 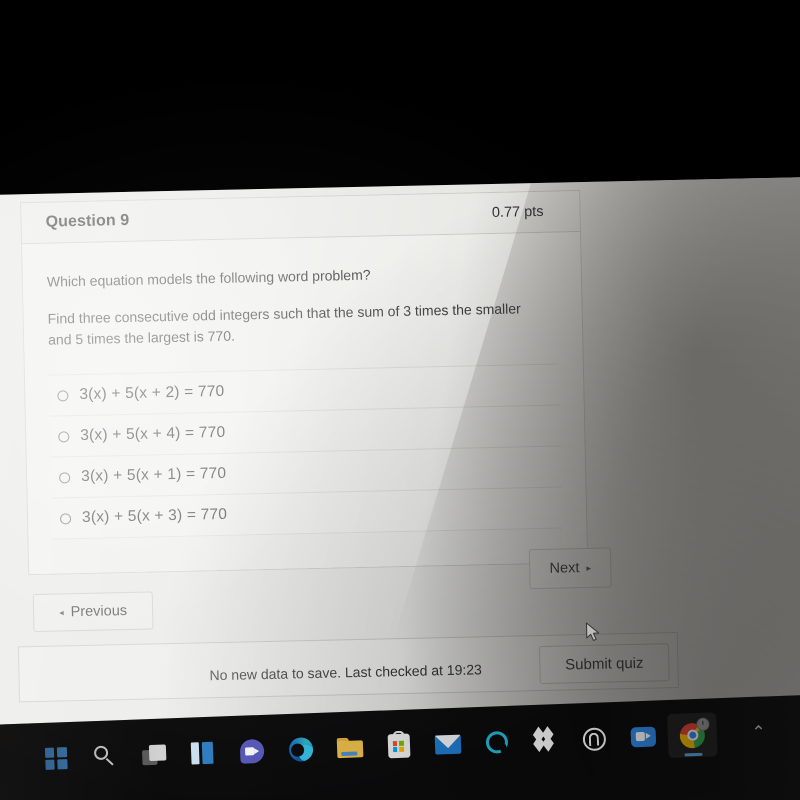 I want to click on store-icon, so click(x=398, y=744).